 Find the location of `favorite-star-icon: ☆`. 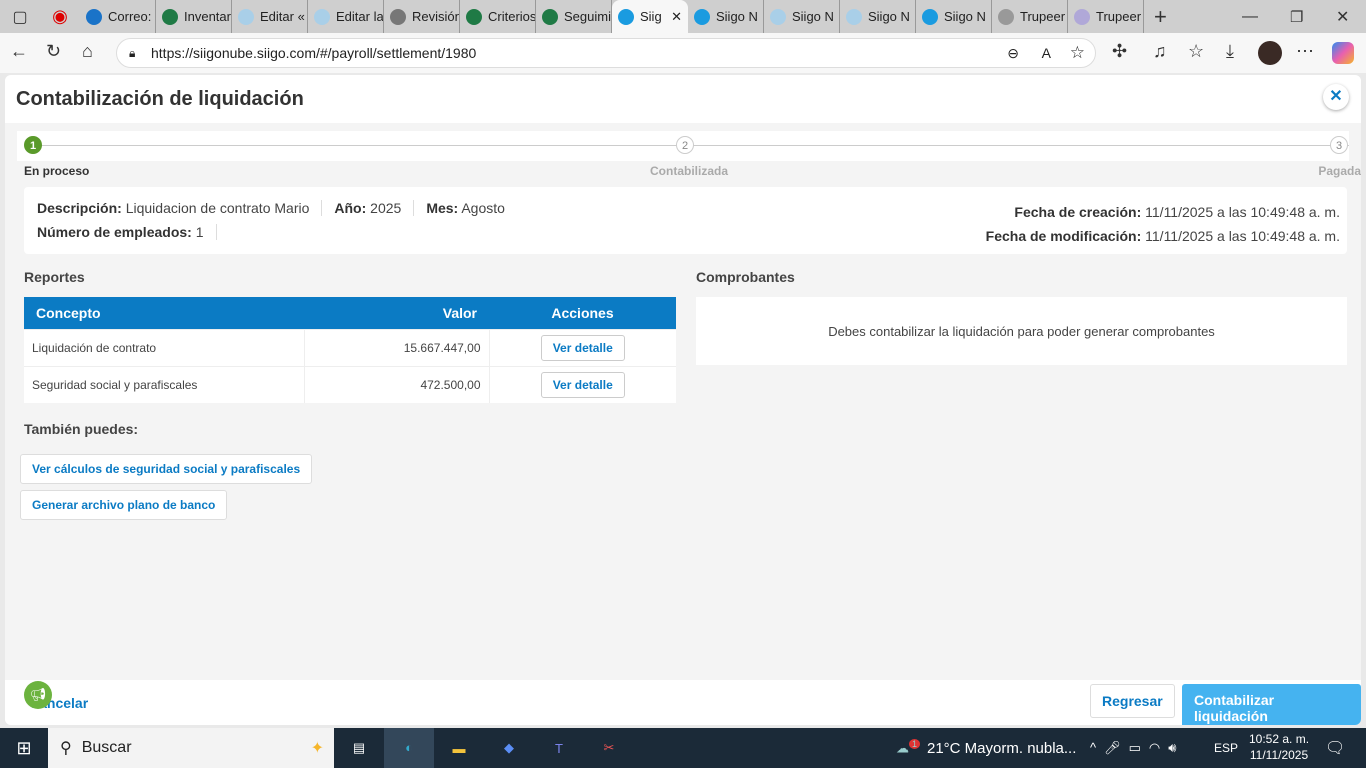

favorite-star-icon: ☆ is located at coordinates (1077, 53).